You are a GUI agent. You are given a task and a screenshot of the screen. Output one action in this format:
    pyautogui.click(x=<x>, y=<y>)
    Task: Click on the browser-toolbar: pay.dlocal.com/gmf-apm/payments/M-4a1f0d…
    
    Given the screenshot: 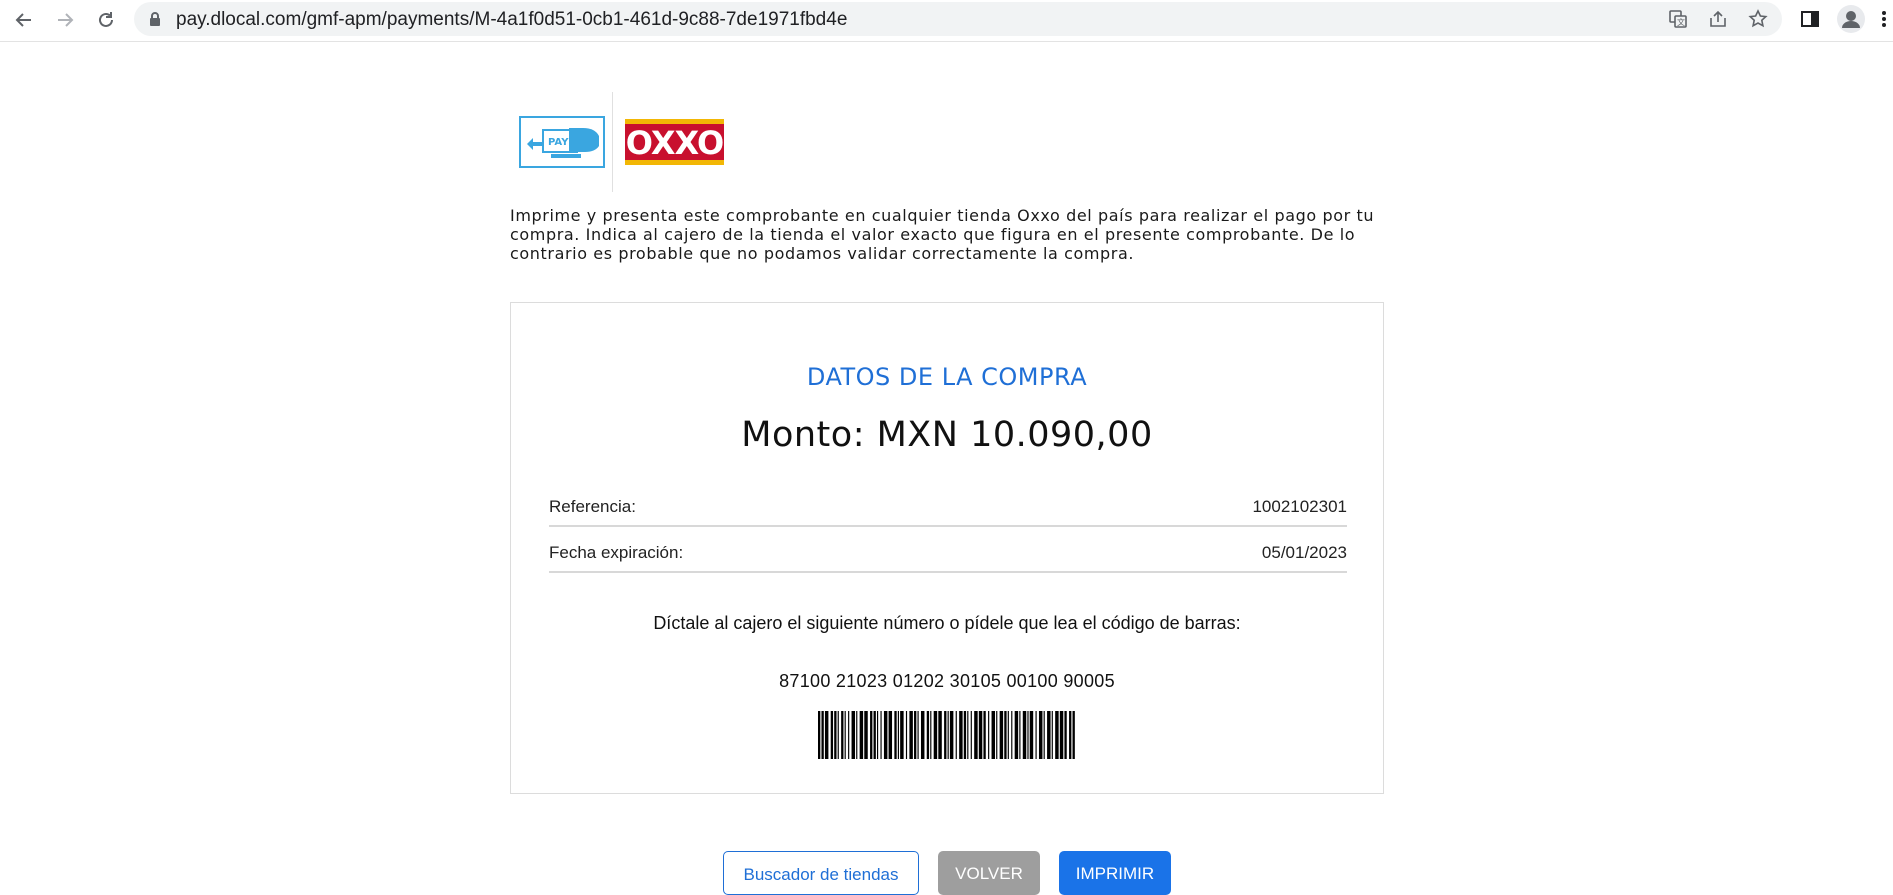 What is the action you would take?
    pyautogui.click(x=946, y=21)
    